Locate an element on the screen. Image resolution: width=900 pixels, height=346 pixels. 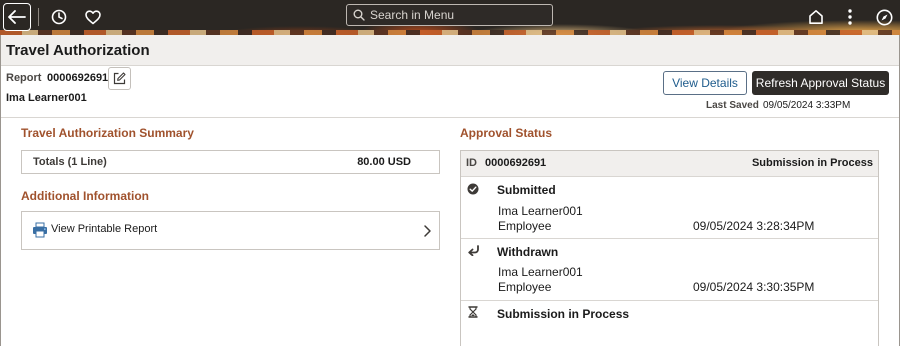
back-button is located at coordinates (17, 17).